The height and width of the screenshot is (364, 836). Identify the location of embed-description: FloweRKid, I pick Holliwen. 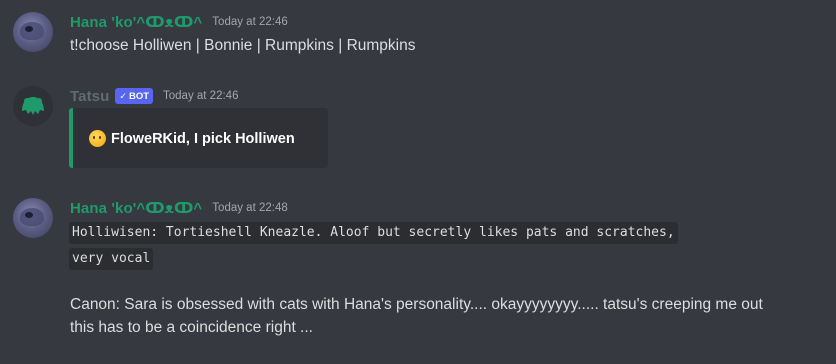
(192, 138).